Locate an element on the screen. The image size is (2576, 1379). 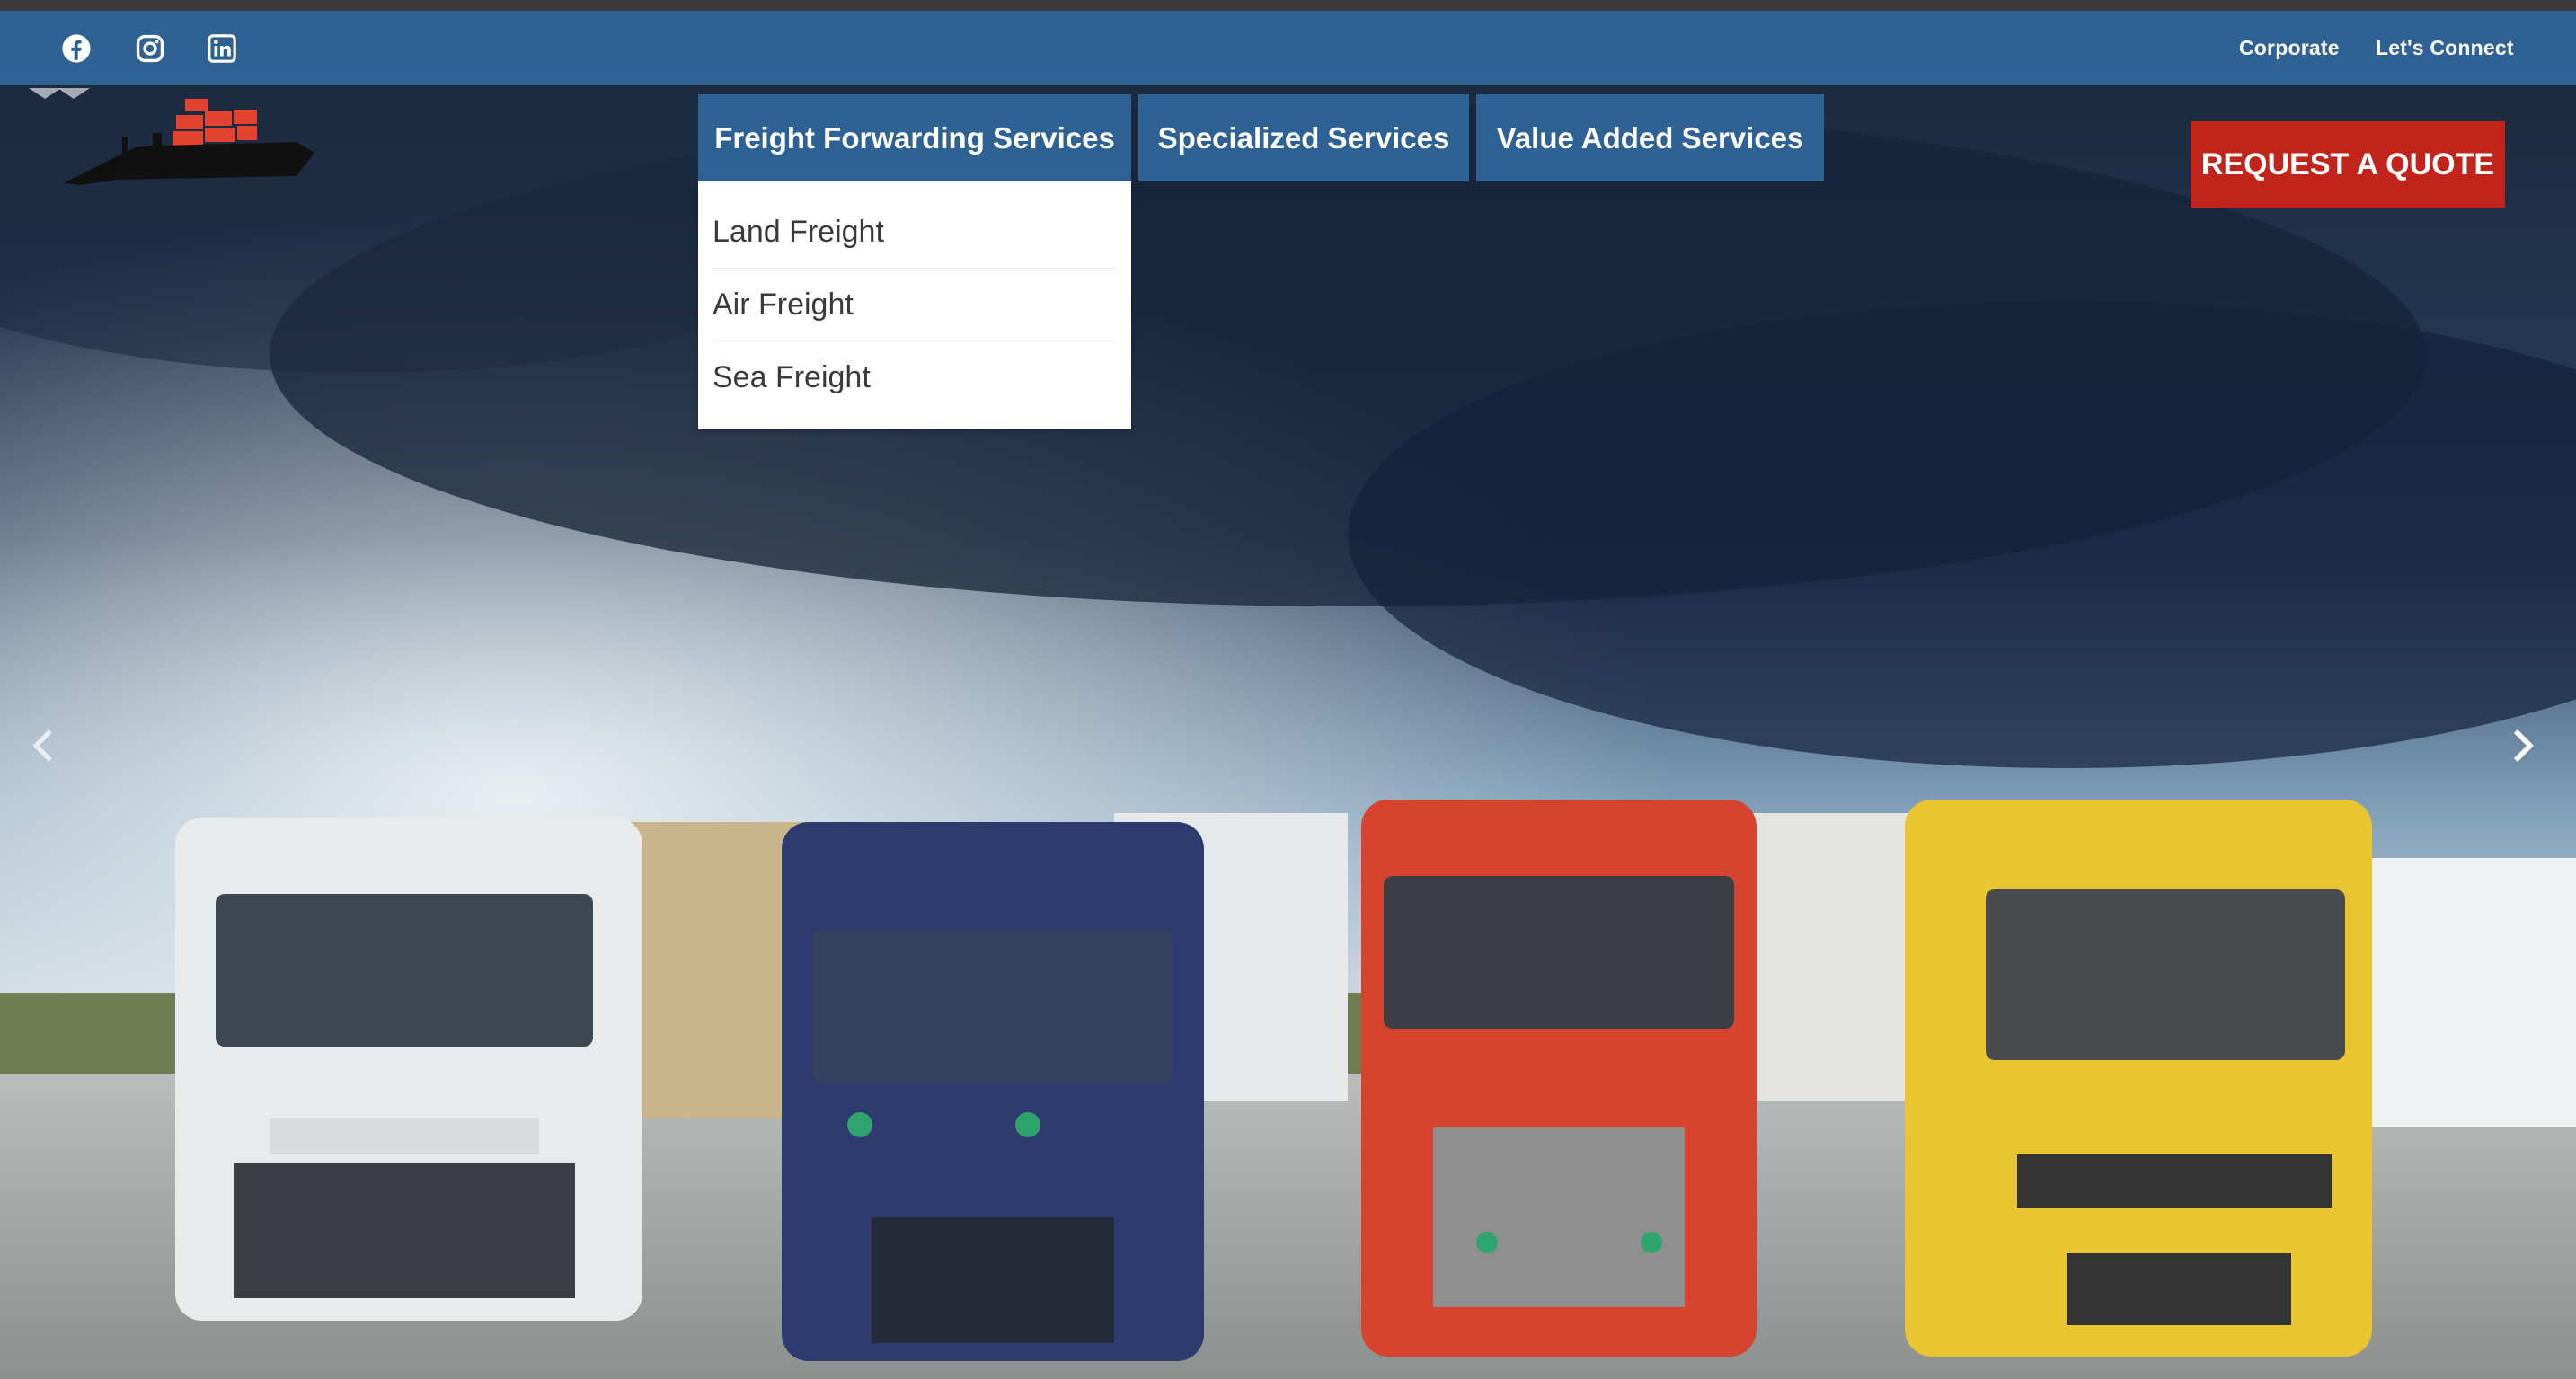
top-bar: Corporate Let's Connect is located at coordinates (1288, 48).